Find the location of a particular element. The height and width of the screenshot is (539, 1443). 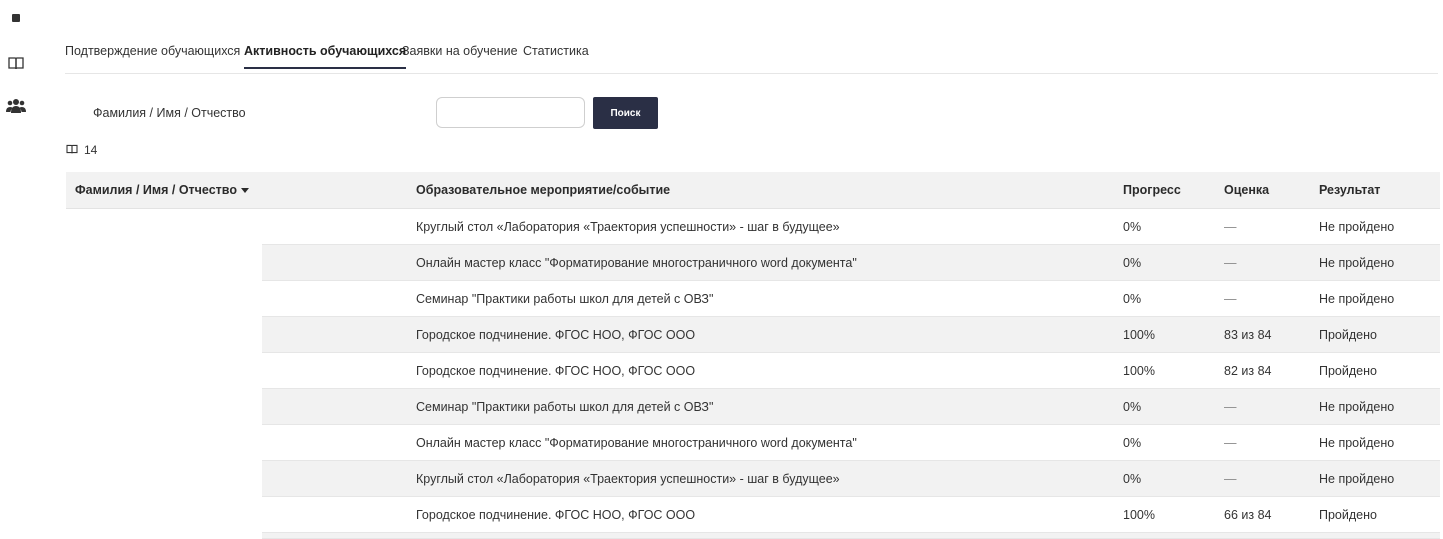

square-icon is located at coordinates (16, 18).